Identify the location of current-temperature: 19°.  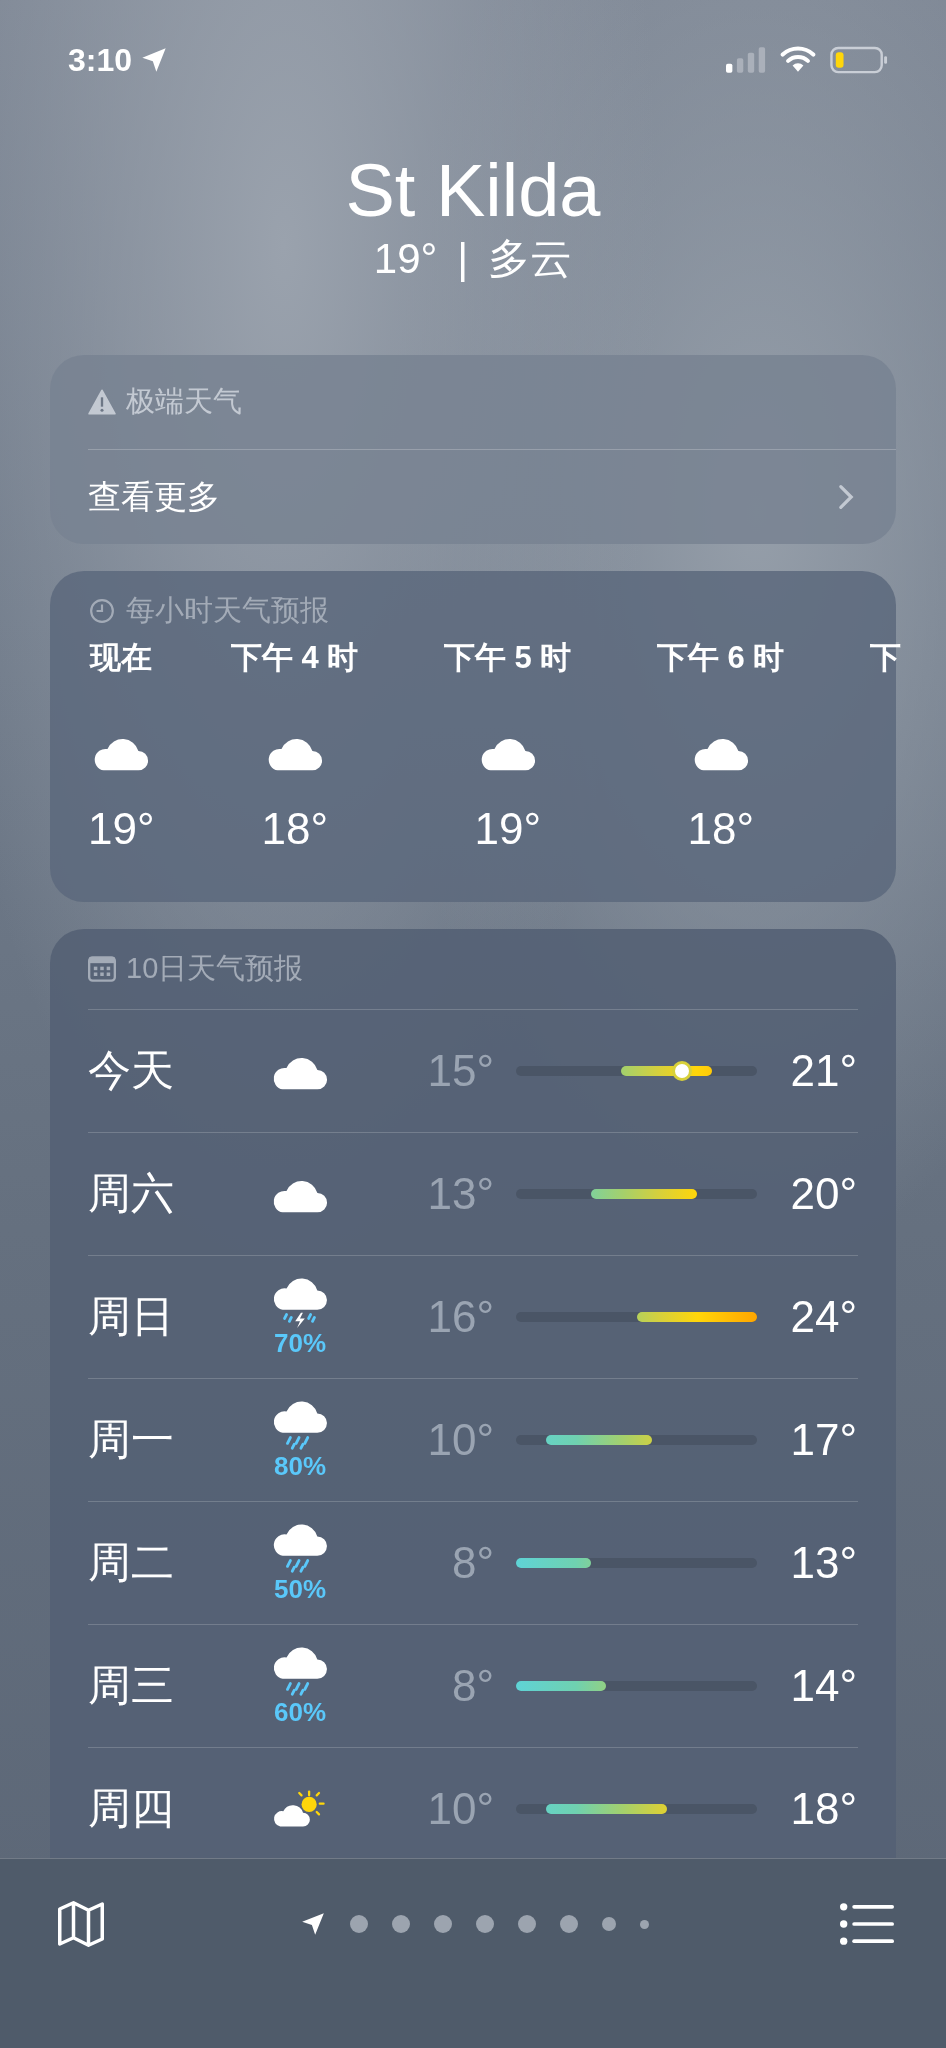
(405, 259).